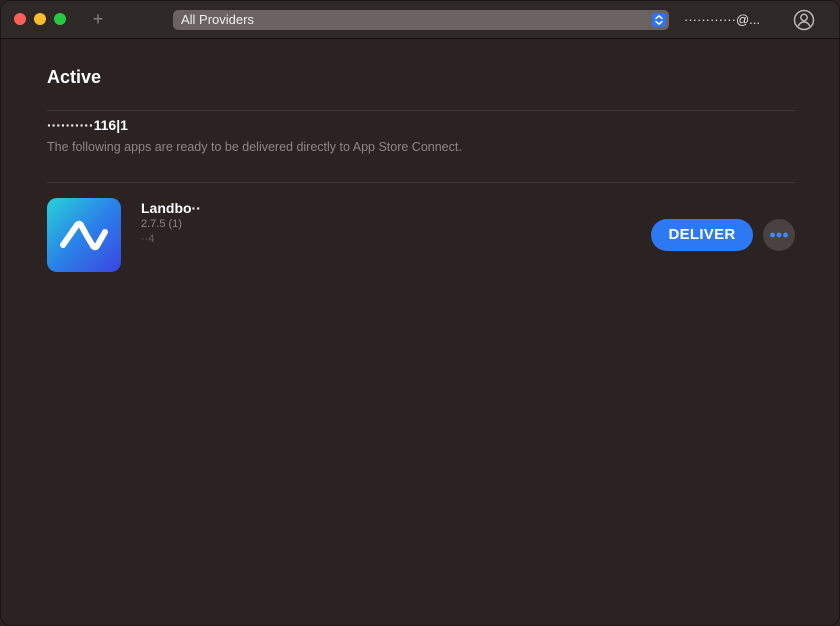 The height and width of the screenshot is (626, 840). What do you see at coordinates (84, 235) in the screenshot?
I see `app-icon` at bounding box center [84, 235].